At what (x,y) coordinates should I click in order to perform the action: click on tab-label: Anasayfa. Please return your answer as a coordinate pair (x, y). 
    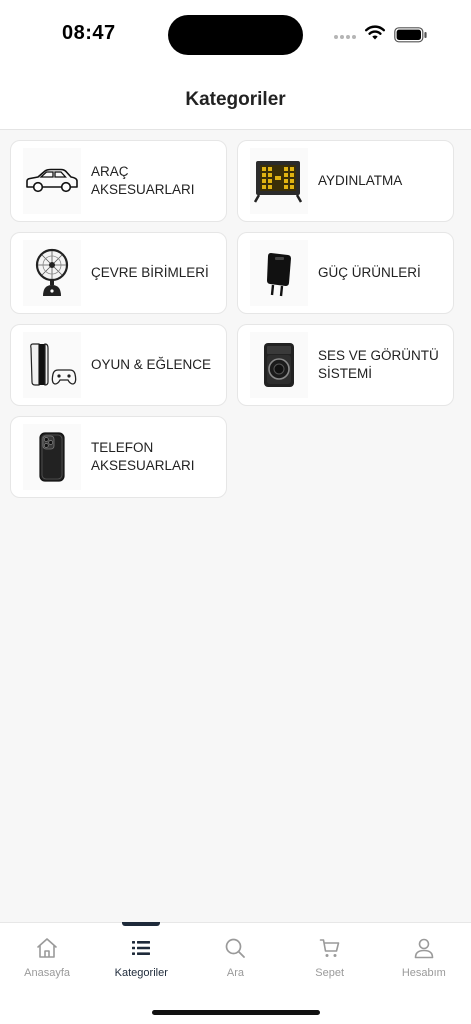
    Looking at the image, I should click on (47, 973).